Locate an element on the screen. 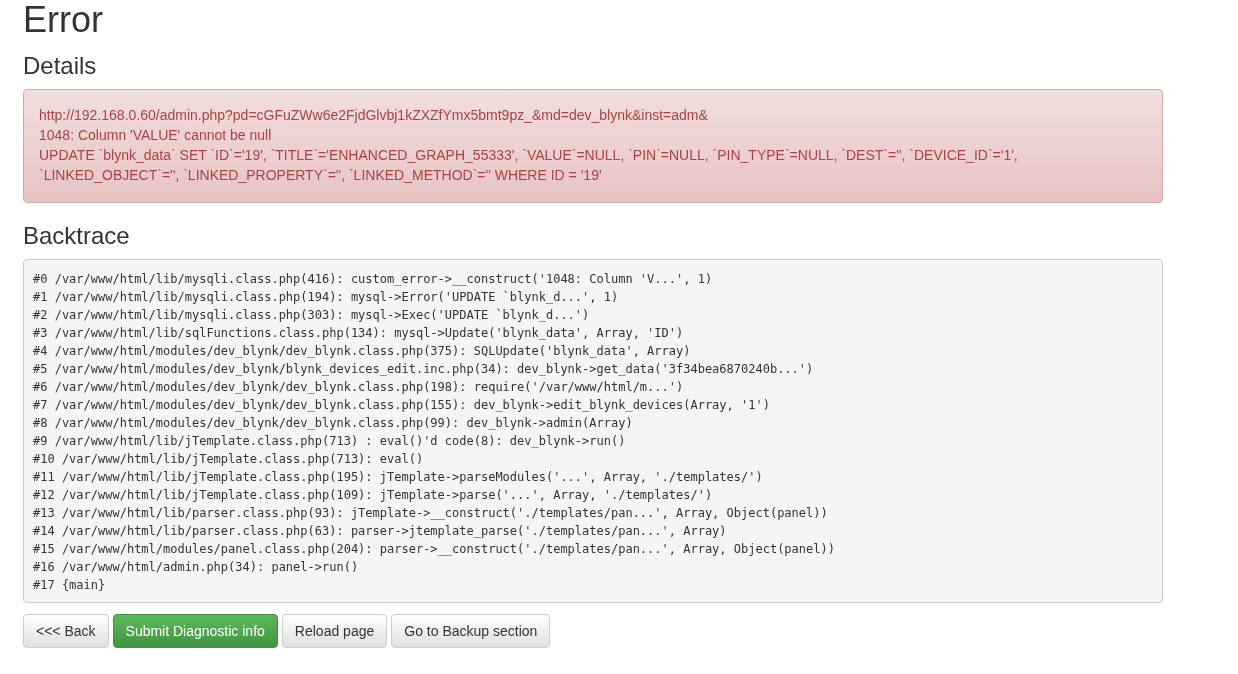  action-button: Go to Backup section is located at coordinates (471, 631).